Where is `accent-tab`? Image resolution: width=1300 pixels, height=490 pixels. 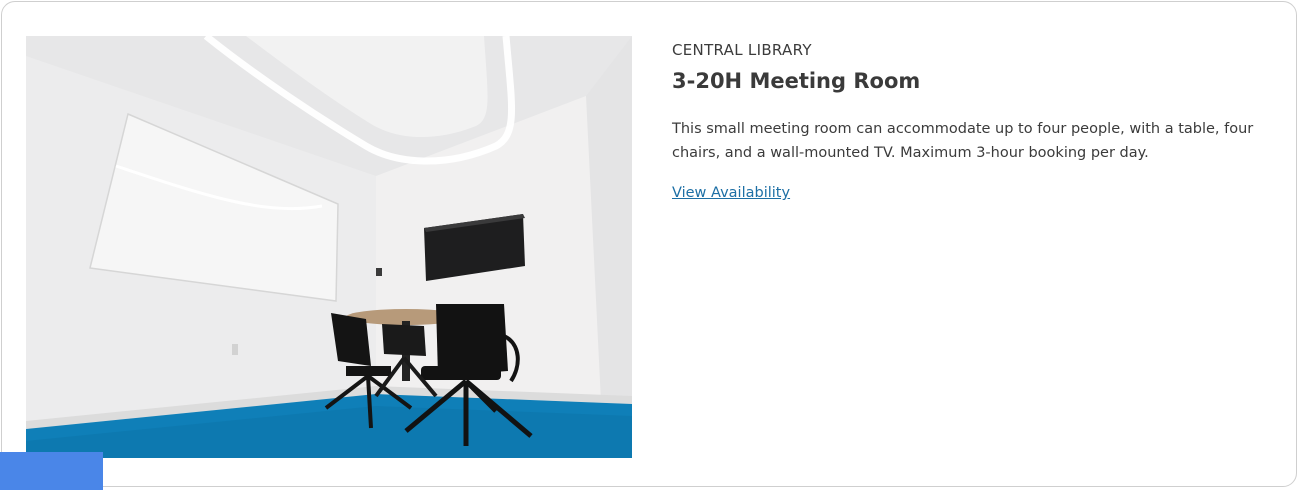 accent-tab is located at coordinates (51, 471).